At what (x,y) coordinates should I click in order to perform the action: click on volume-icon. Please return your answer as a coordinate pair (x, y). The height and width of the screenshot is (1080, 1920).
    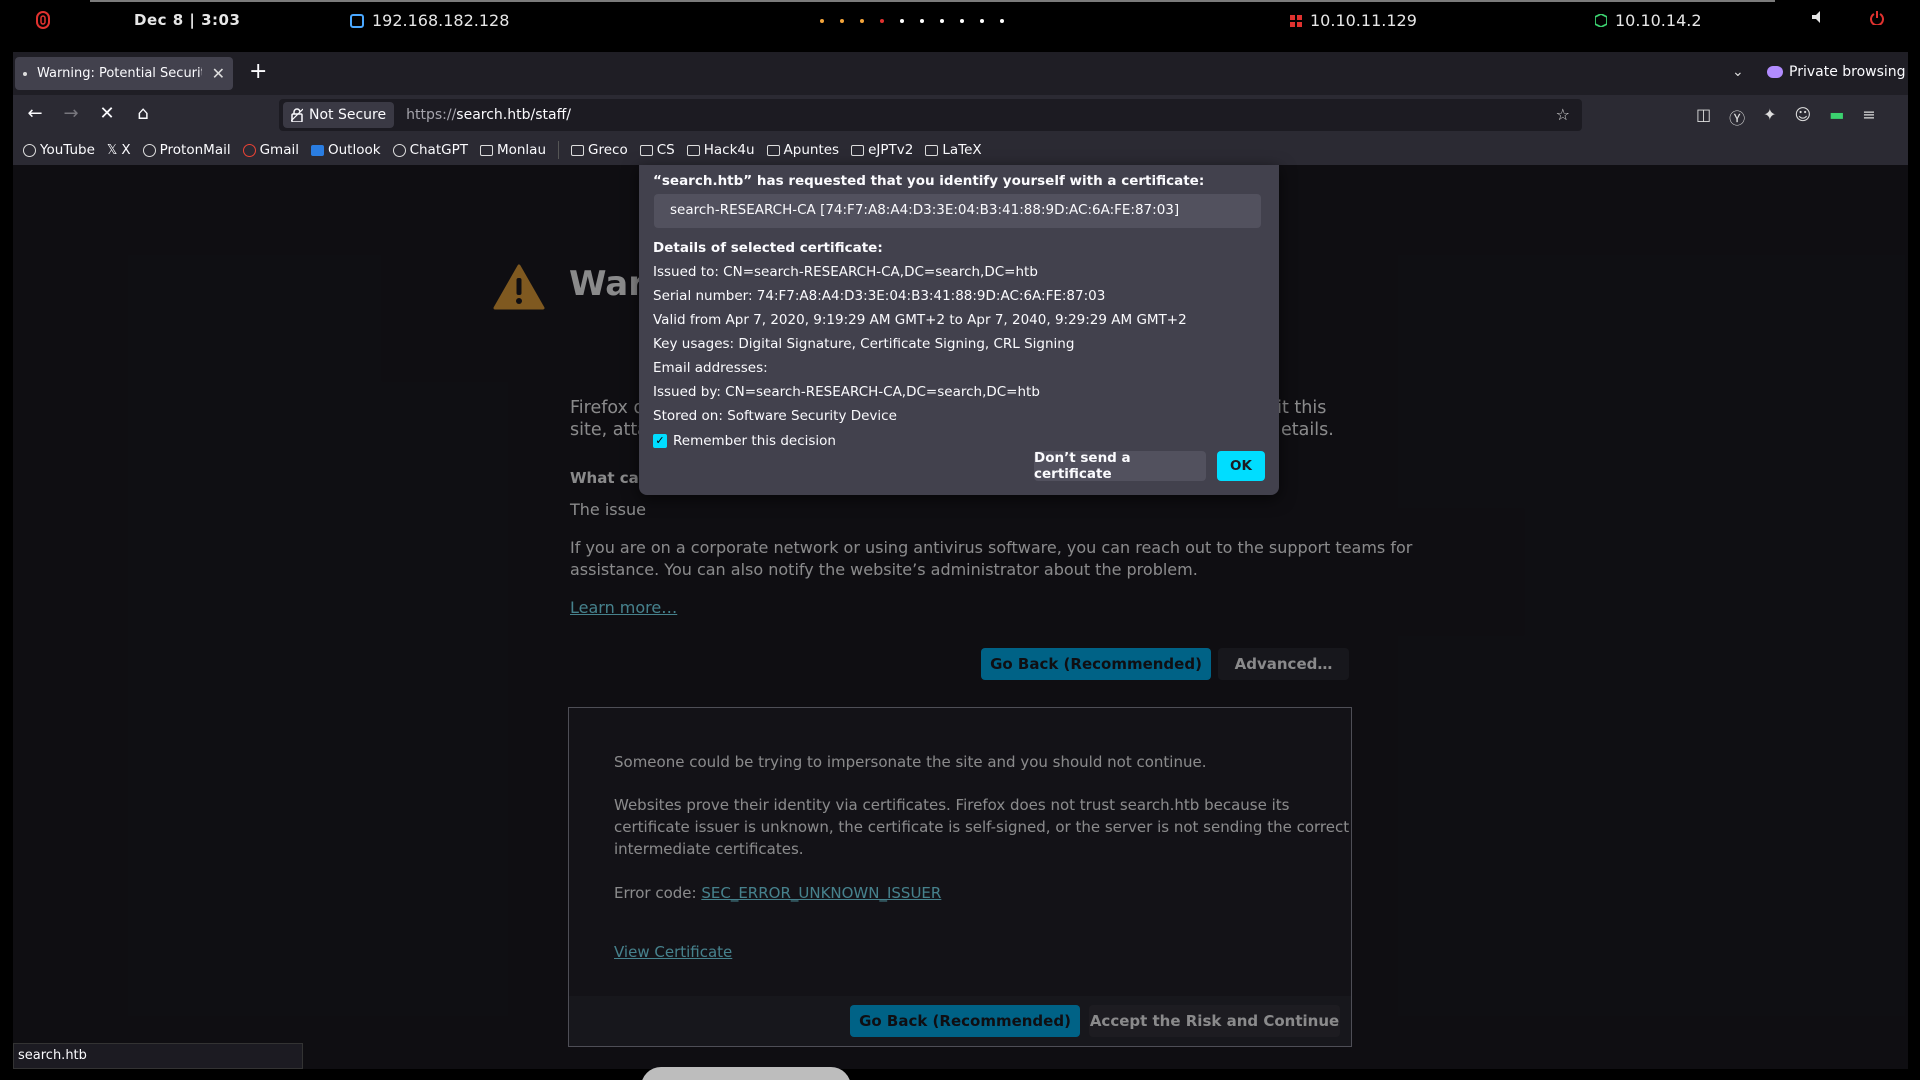
    Looking at the image, I should click on (1819, 17).